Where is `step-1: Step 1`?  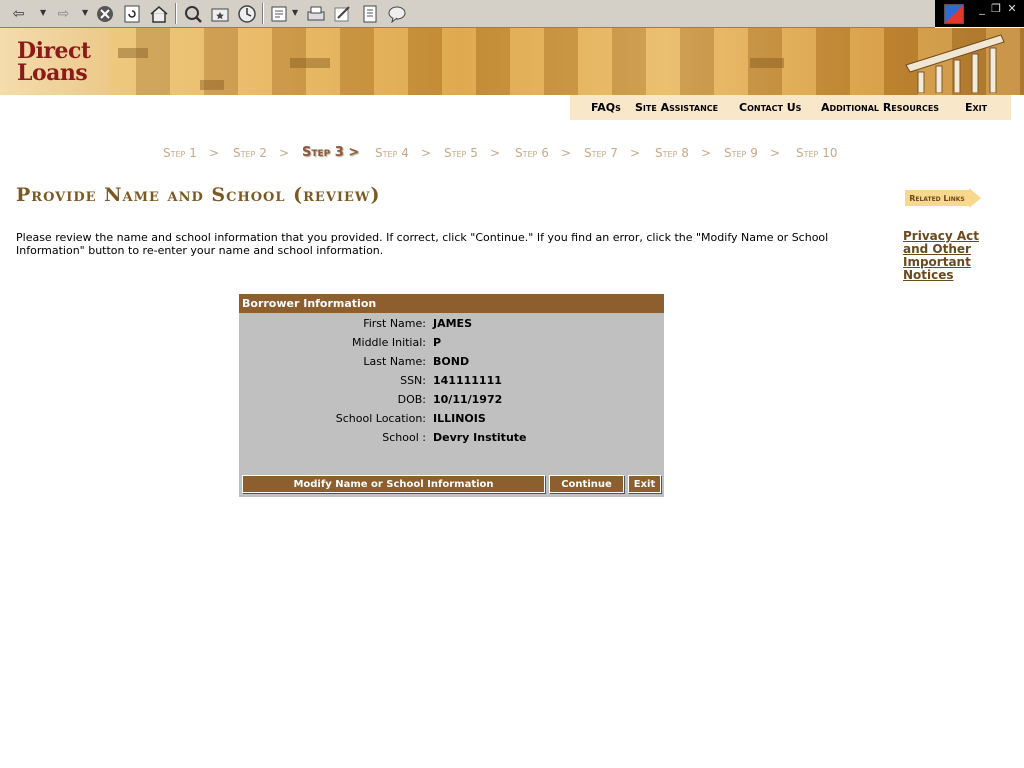 step-1: Step 1 is located at coordinates (180, 153).